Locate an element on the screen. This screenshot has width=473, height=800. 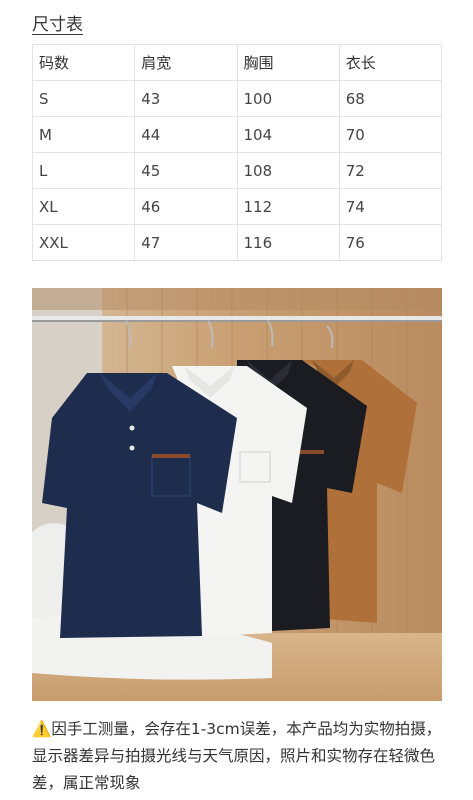
table-cell: 112 is located at coordinates (288, 206).